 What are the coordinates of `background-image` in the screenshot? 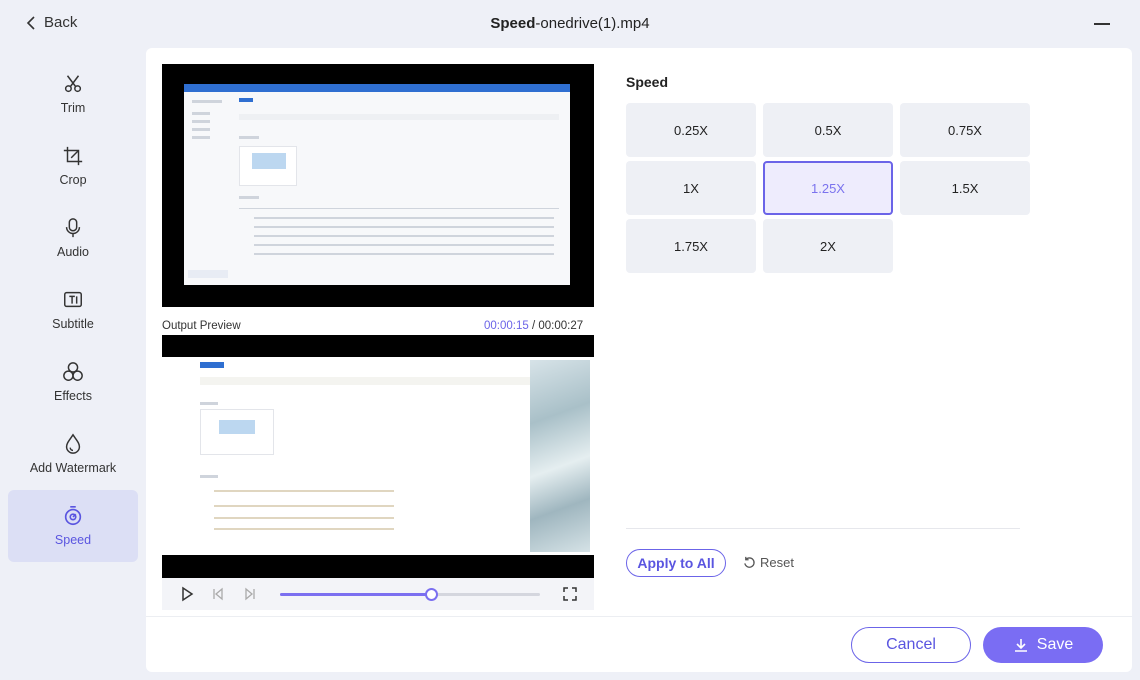 It's located at (560, 456).